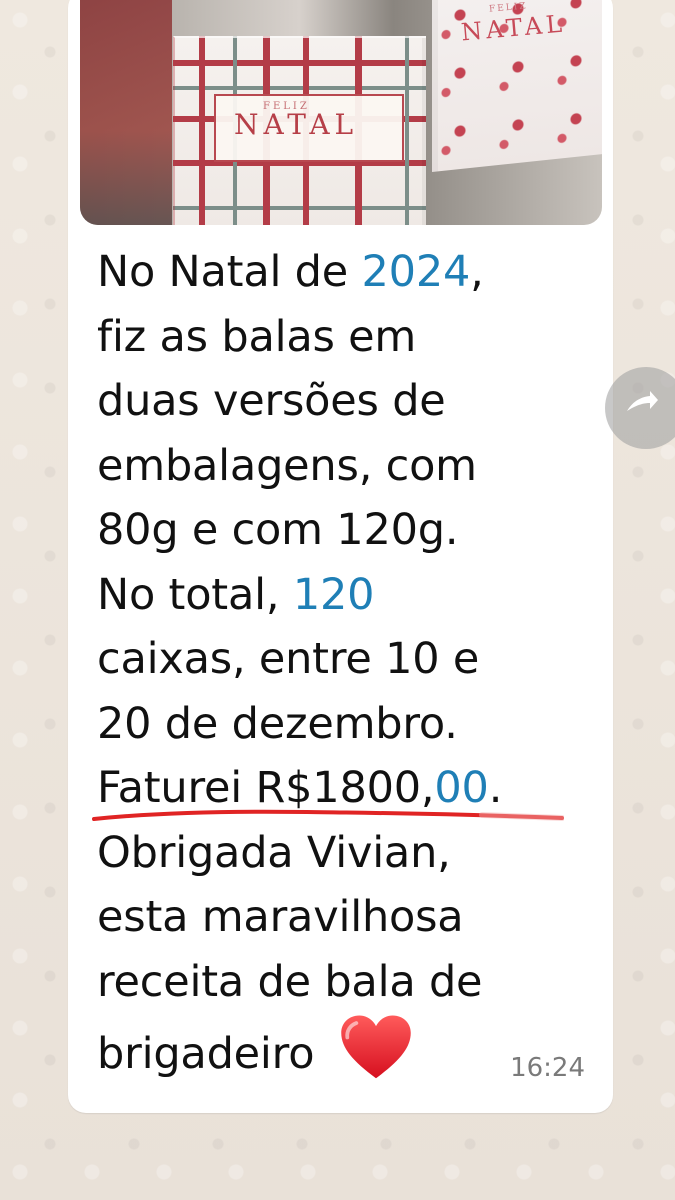 Image resolution: width=675 pixels, height=1200 pixels. I want to click on message-line-5: 80g e com 120g., so click(278, 530).